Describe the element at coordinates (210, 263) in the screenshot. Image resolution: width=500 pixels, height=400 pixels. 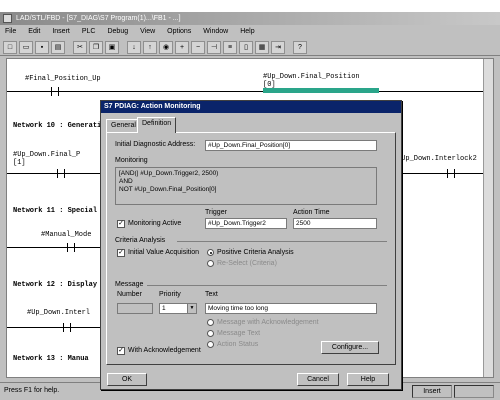
I see `negative-criteria-radio` at that location.